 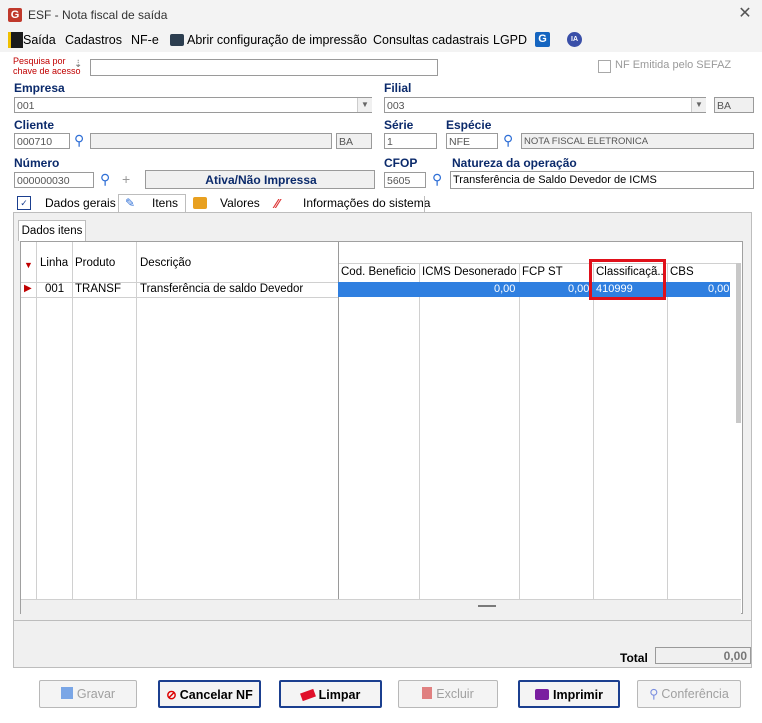 I want to click on gravar-button: Gravar, so click(x=88, y=694).